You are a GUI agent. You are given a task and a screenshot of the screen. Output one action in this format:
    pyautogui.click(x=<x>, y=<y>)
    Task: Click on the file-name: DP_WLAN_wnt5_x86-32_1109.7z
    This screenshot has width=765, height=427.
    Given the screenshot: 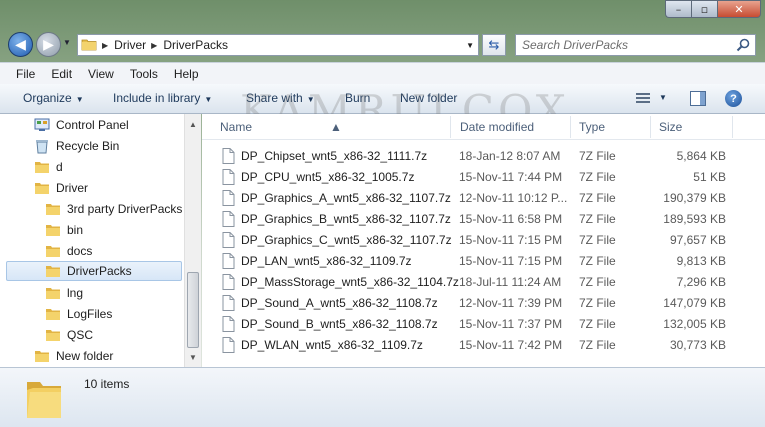 What is the action you would take?
    pyautogui.click(x=332, y=345)
    